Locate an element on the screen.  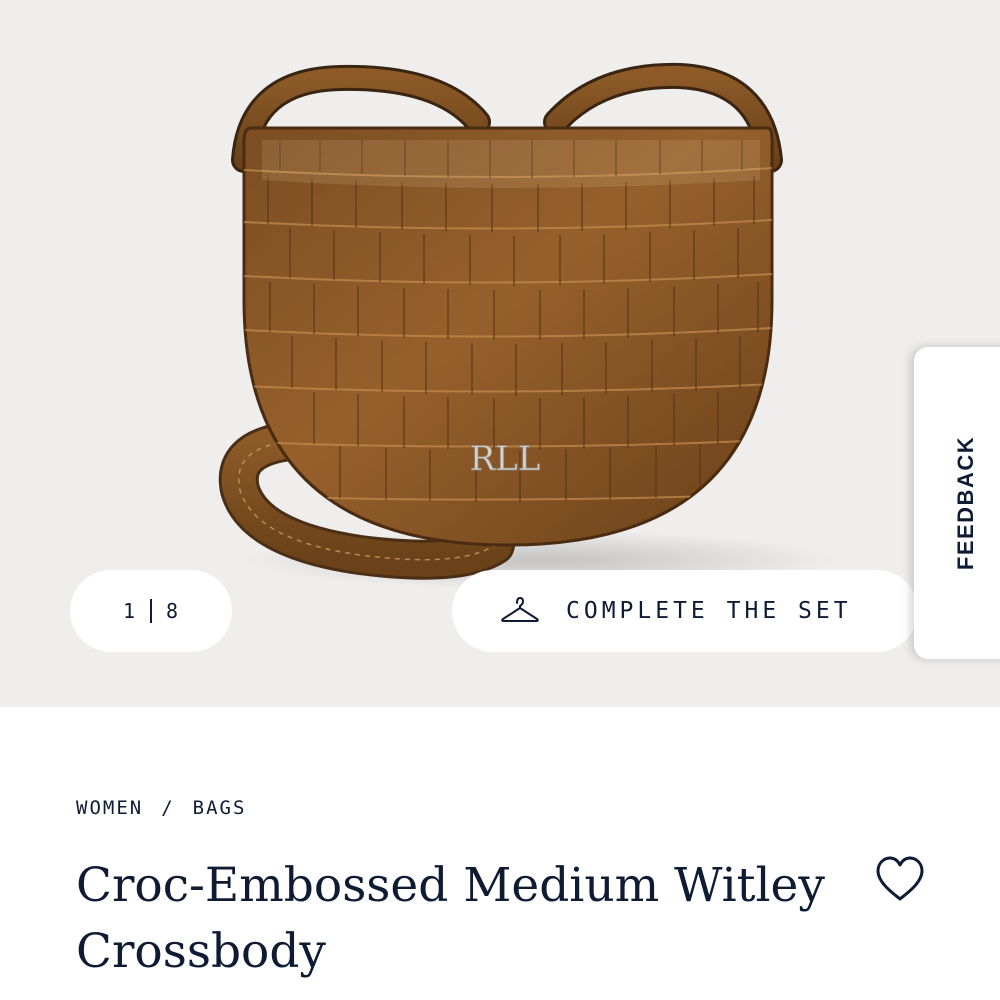
counter-divider is located at coordinates (151, 611).